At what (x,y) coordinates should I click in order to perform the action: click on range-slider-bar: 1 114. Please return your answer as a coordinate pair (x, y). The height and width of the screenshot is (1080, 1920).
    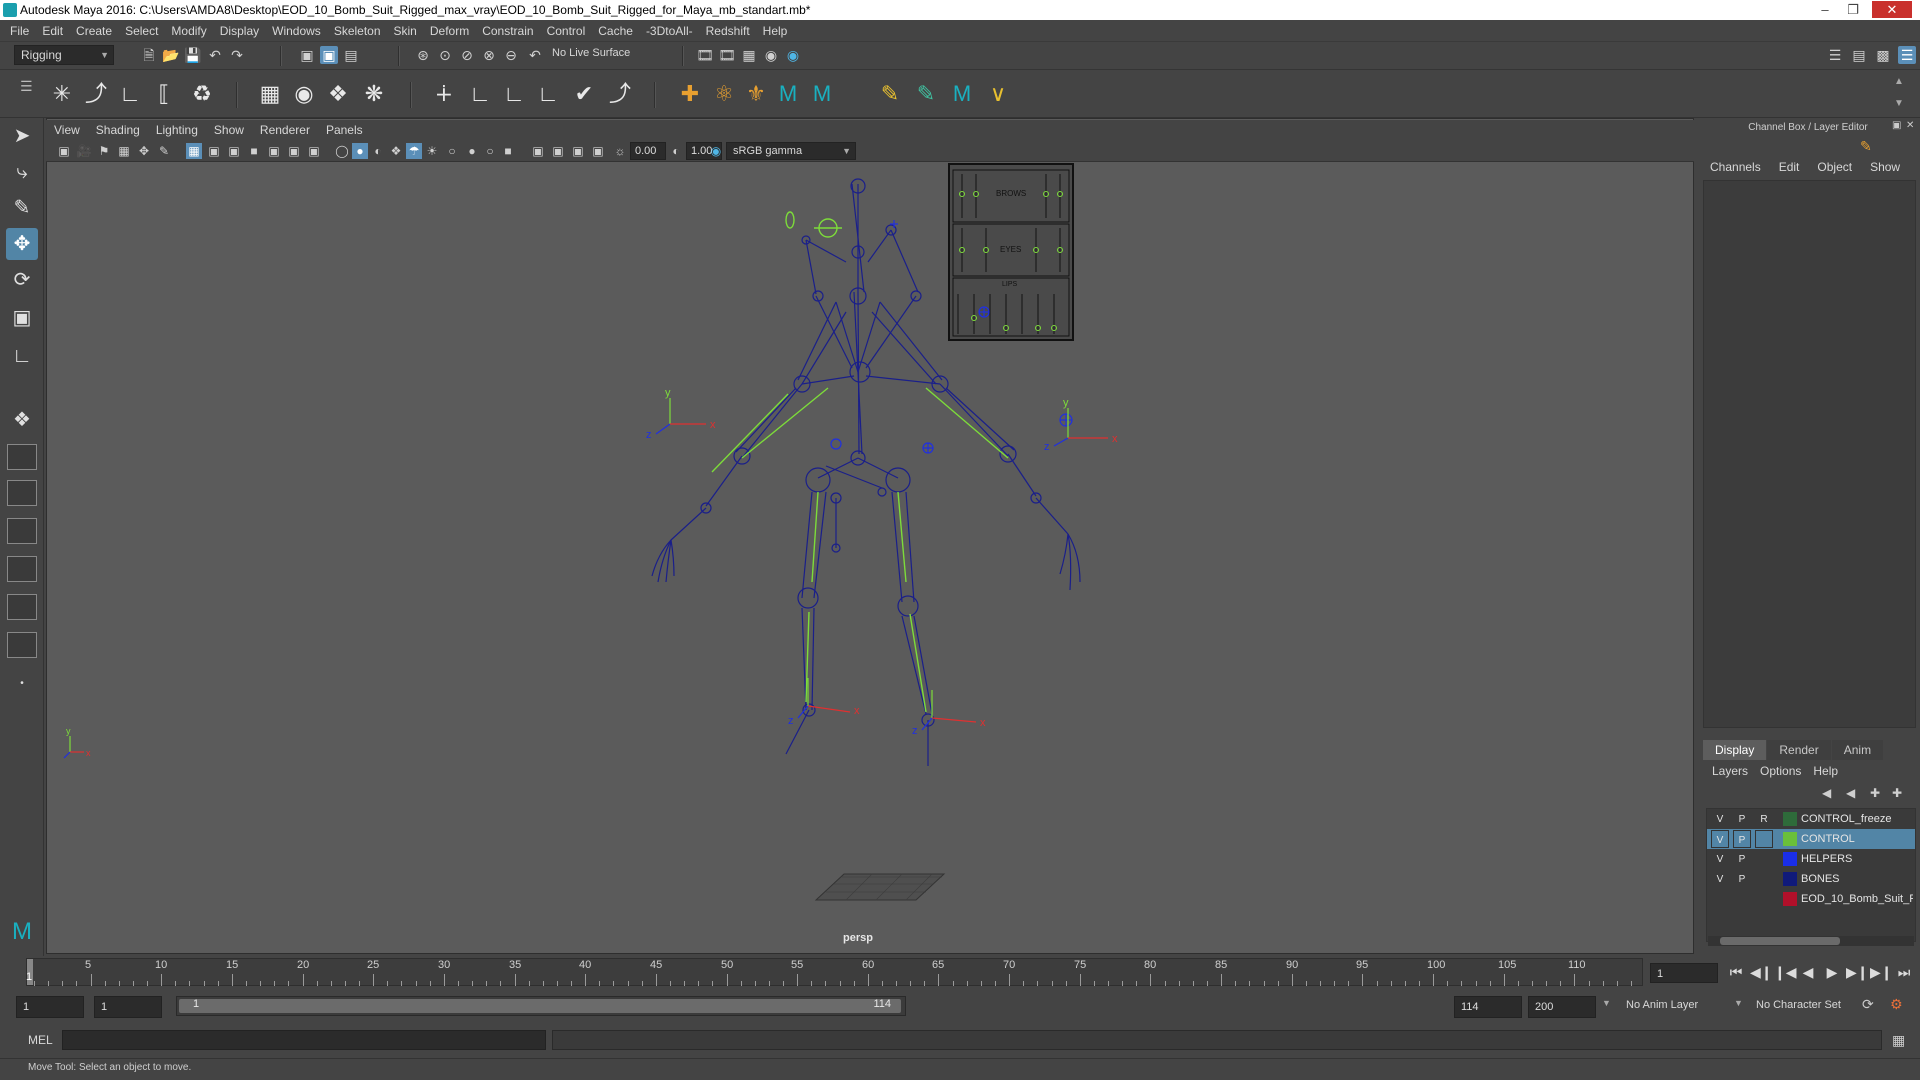
    Looking at the image, I should click on (541, 1006).